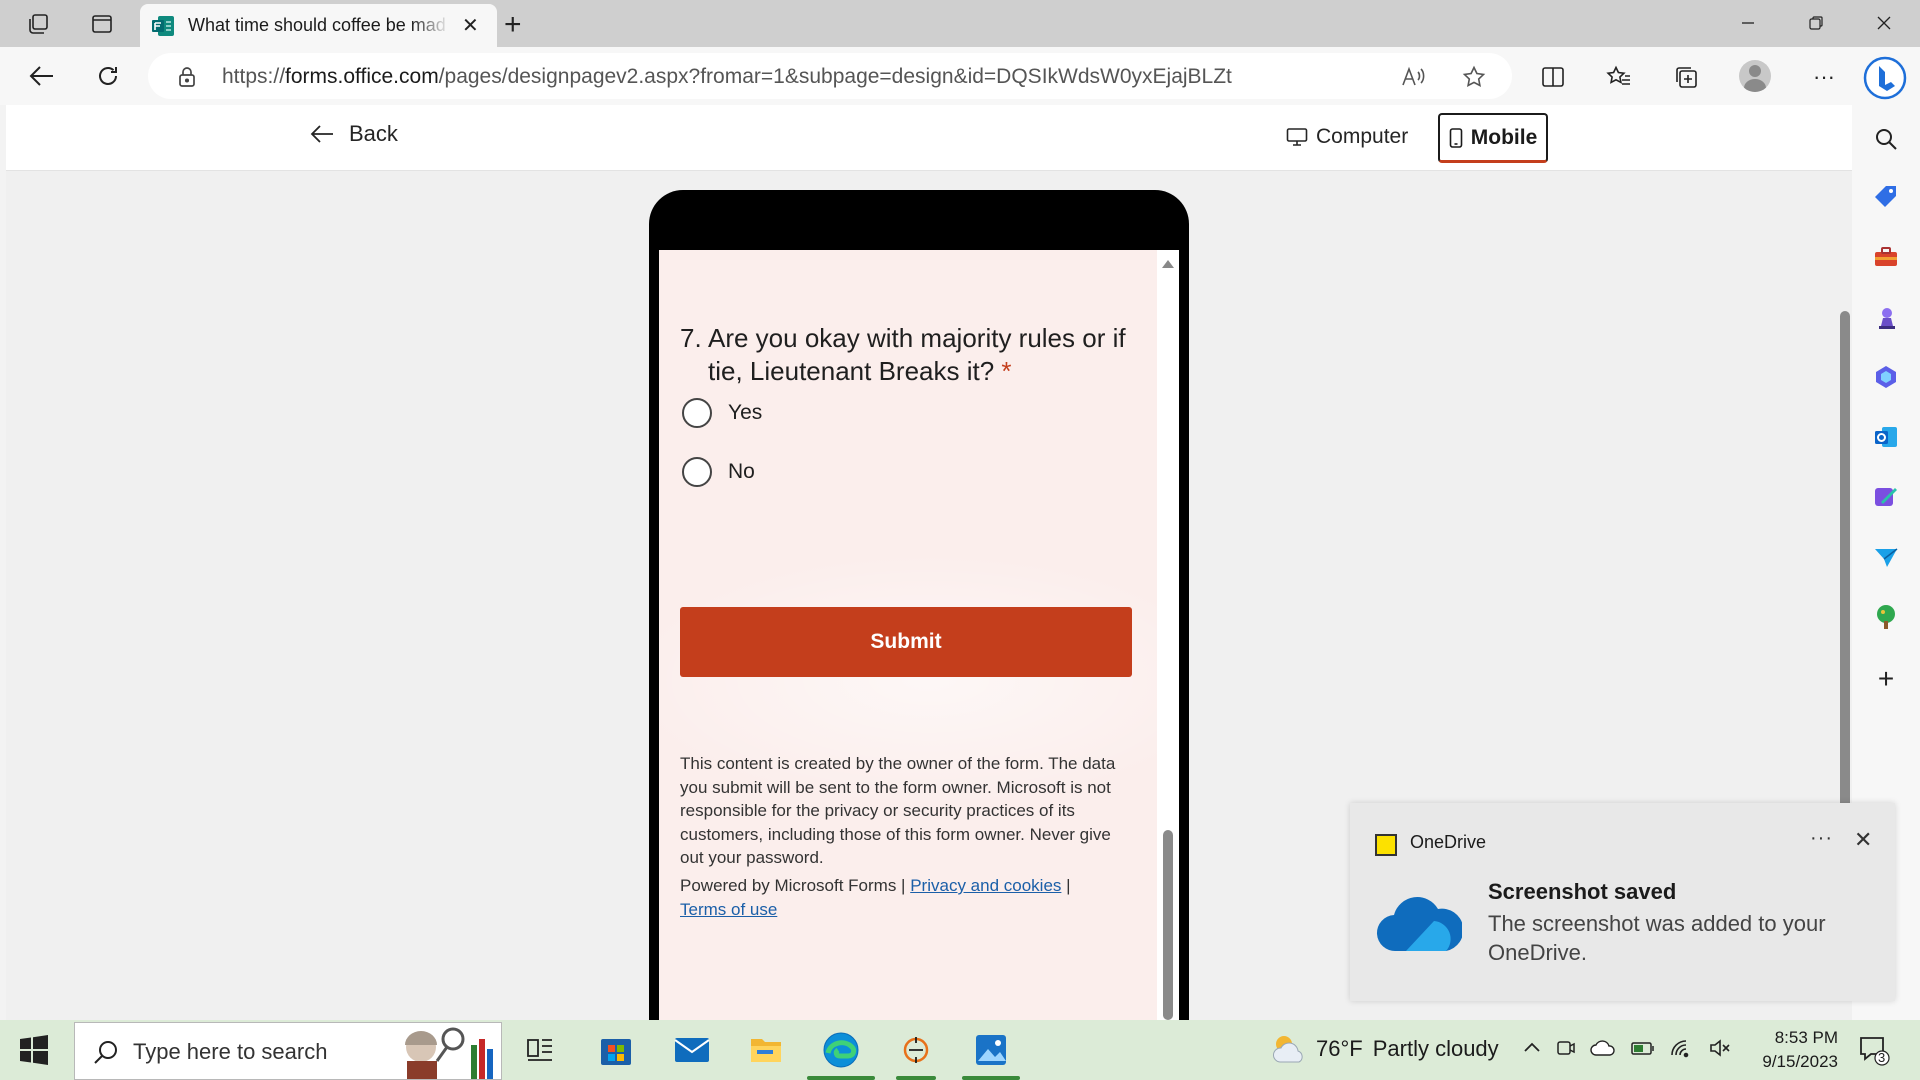 The width and height of the screenshot is (1920, 1080). Describe the element at coordinates (1168, 925) in the screenshot. I see `phone-scroll-thumb` at that location.